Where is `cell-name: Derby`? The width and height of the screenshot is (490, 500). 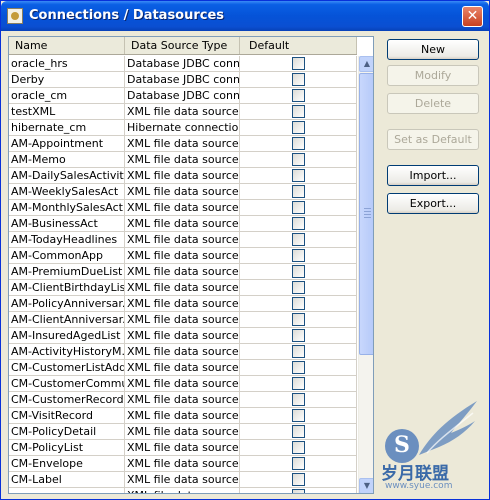 cell-name: Derby is located at coordinates (67, 79).